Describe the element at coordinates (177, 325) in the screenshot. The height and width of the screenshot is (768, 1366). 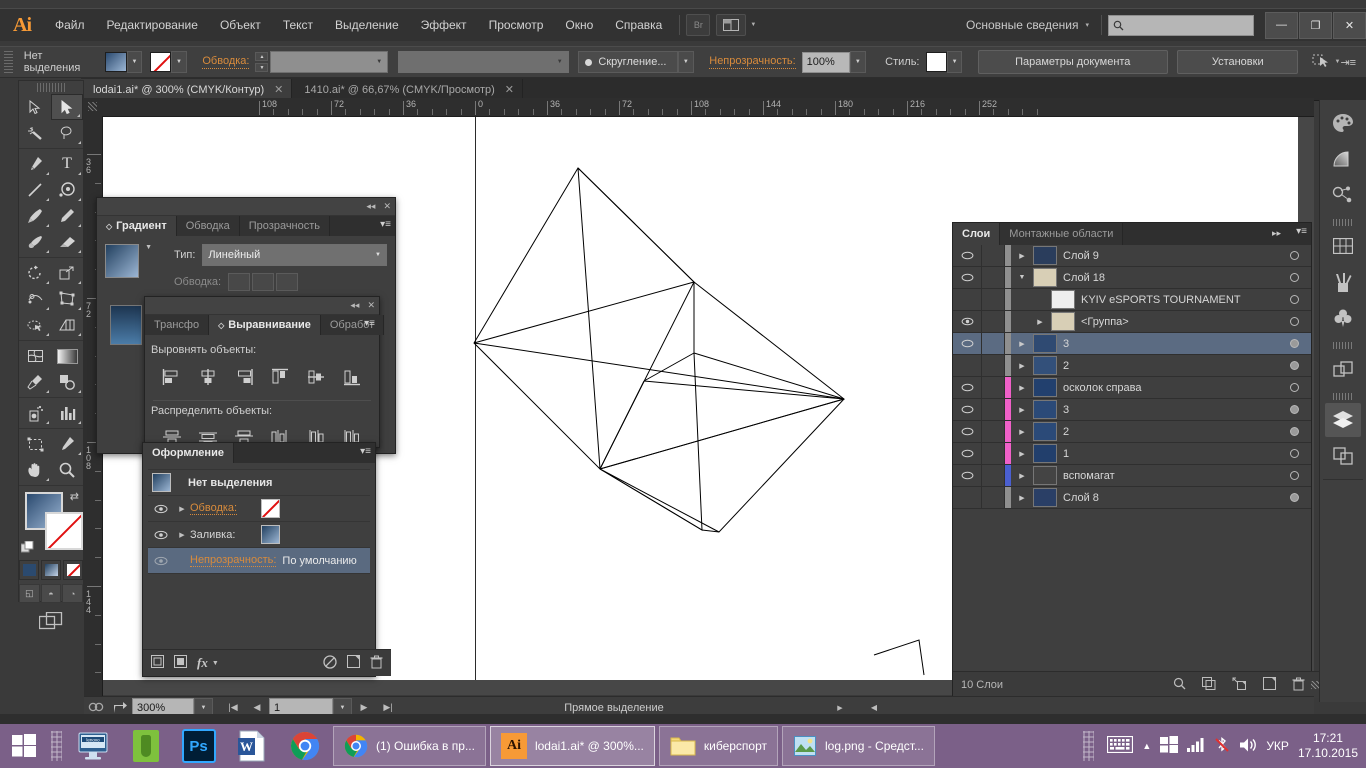
I see `tab-transform: Трансфо` at that location.